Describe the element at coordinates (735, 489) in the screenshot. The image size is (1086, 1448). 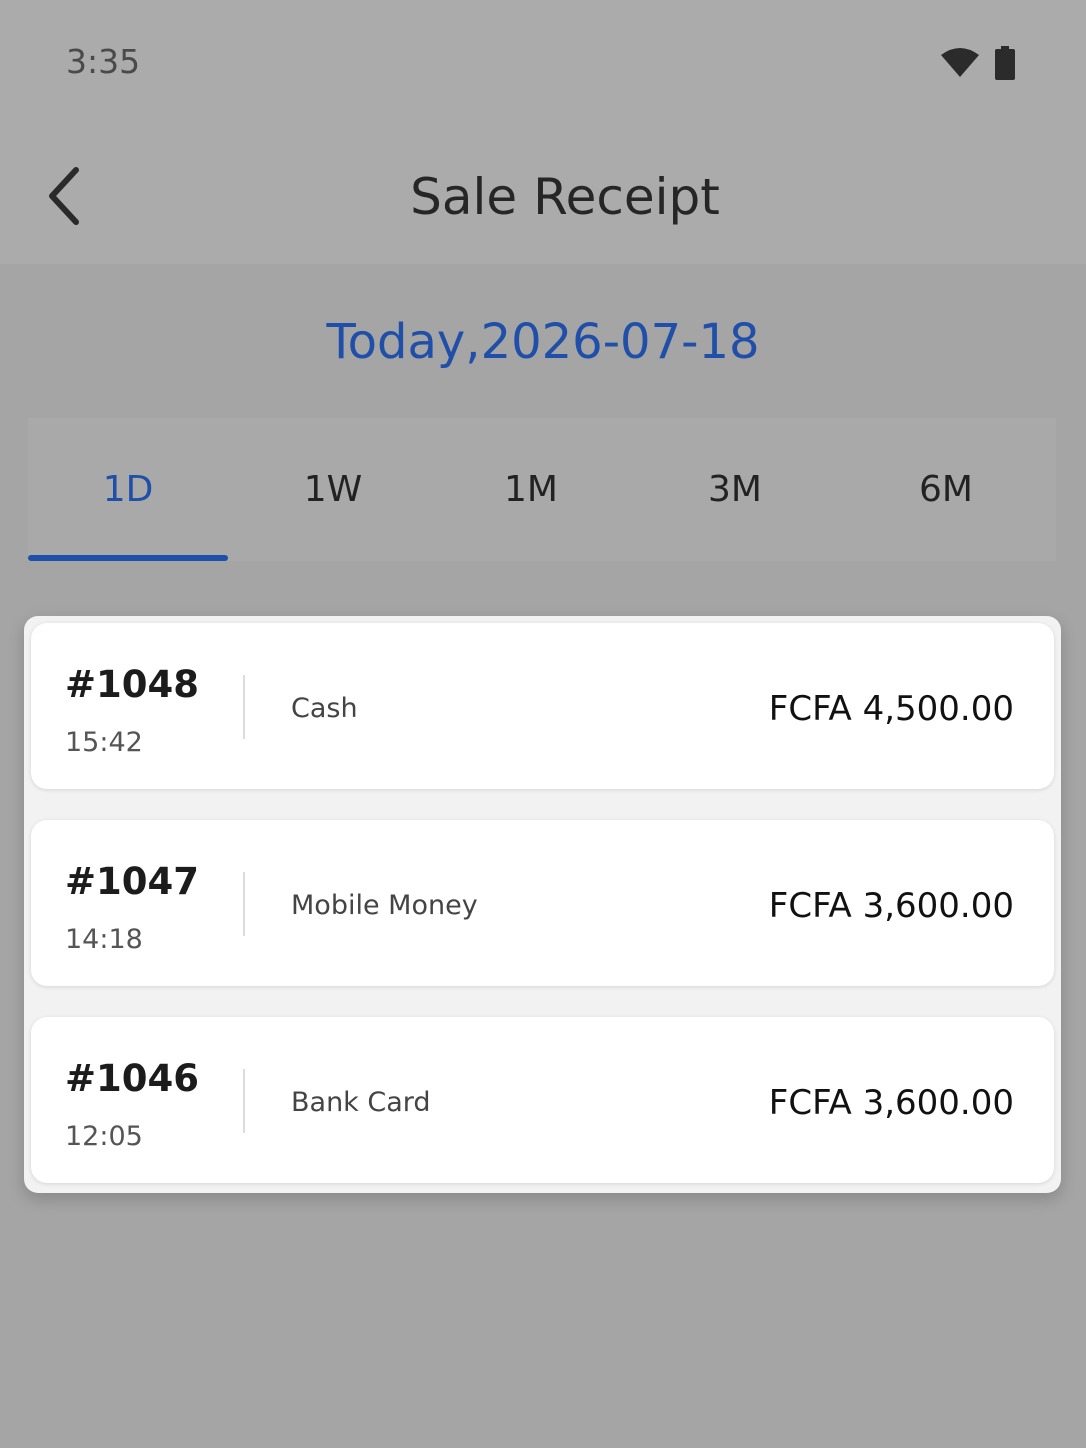
I see `tab-3m: 3M` at that location.